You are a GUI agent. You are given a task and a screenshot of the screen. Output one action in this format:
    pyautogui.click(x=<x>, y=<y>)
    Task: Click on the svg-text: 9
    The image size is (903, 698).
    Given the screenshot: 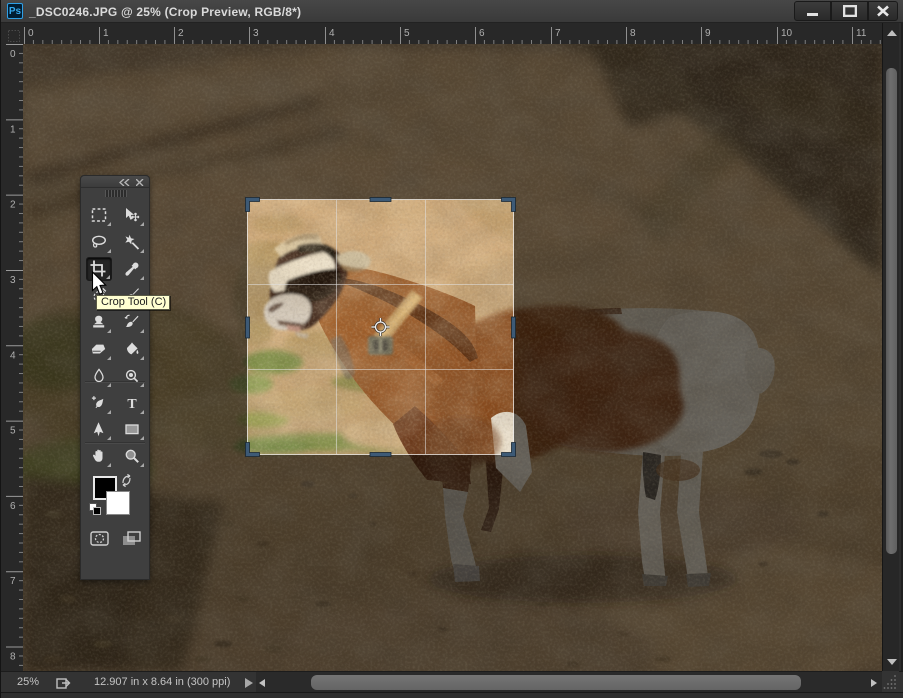 What is the action you would take?
    pyautogui.click(x=708, y=33)
    